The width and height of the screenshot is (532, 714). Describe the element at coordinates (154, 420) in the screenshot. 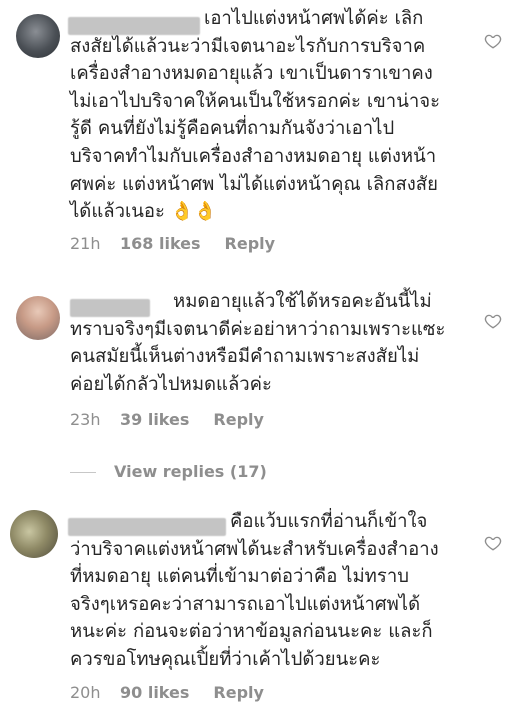

I see `like-count: 39 likes` at that location.